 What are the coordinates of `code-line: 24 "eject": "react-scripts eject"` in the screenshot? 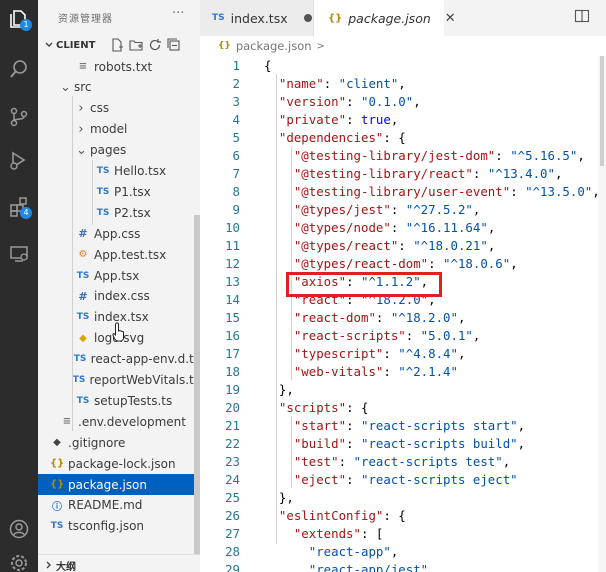 It's located at (403, 480).